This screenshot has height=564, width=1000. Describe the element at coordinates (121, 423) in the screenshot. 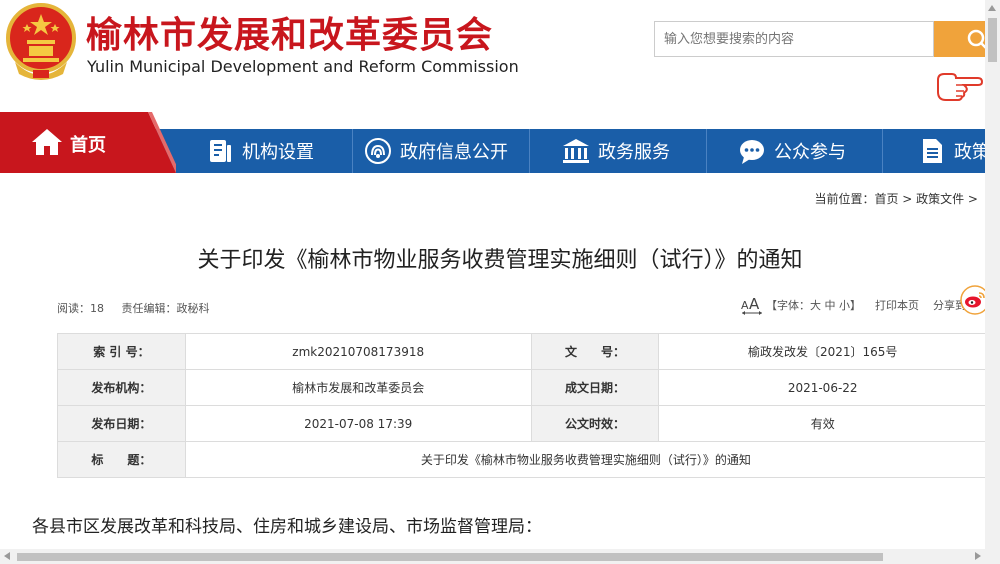

I see `info-key: 发布日期：` at that location.